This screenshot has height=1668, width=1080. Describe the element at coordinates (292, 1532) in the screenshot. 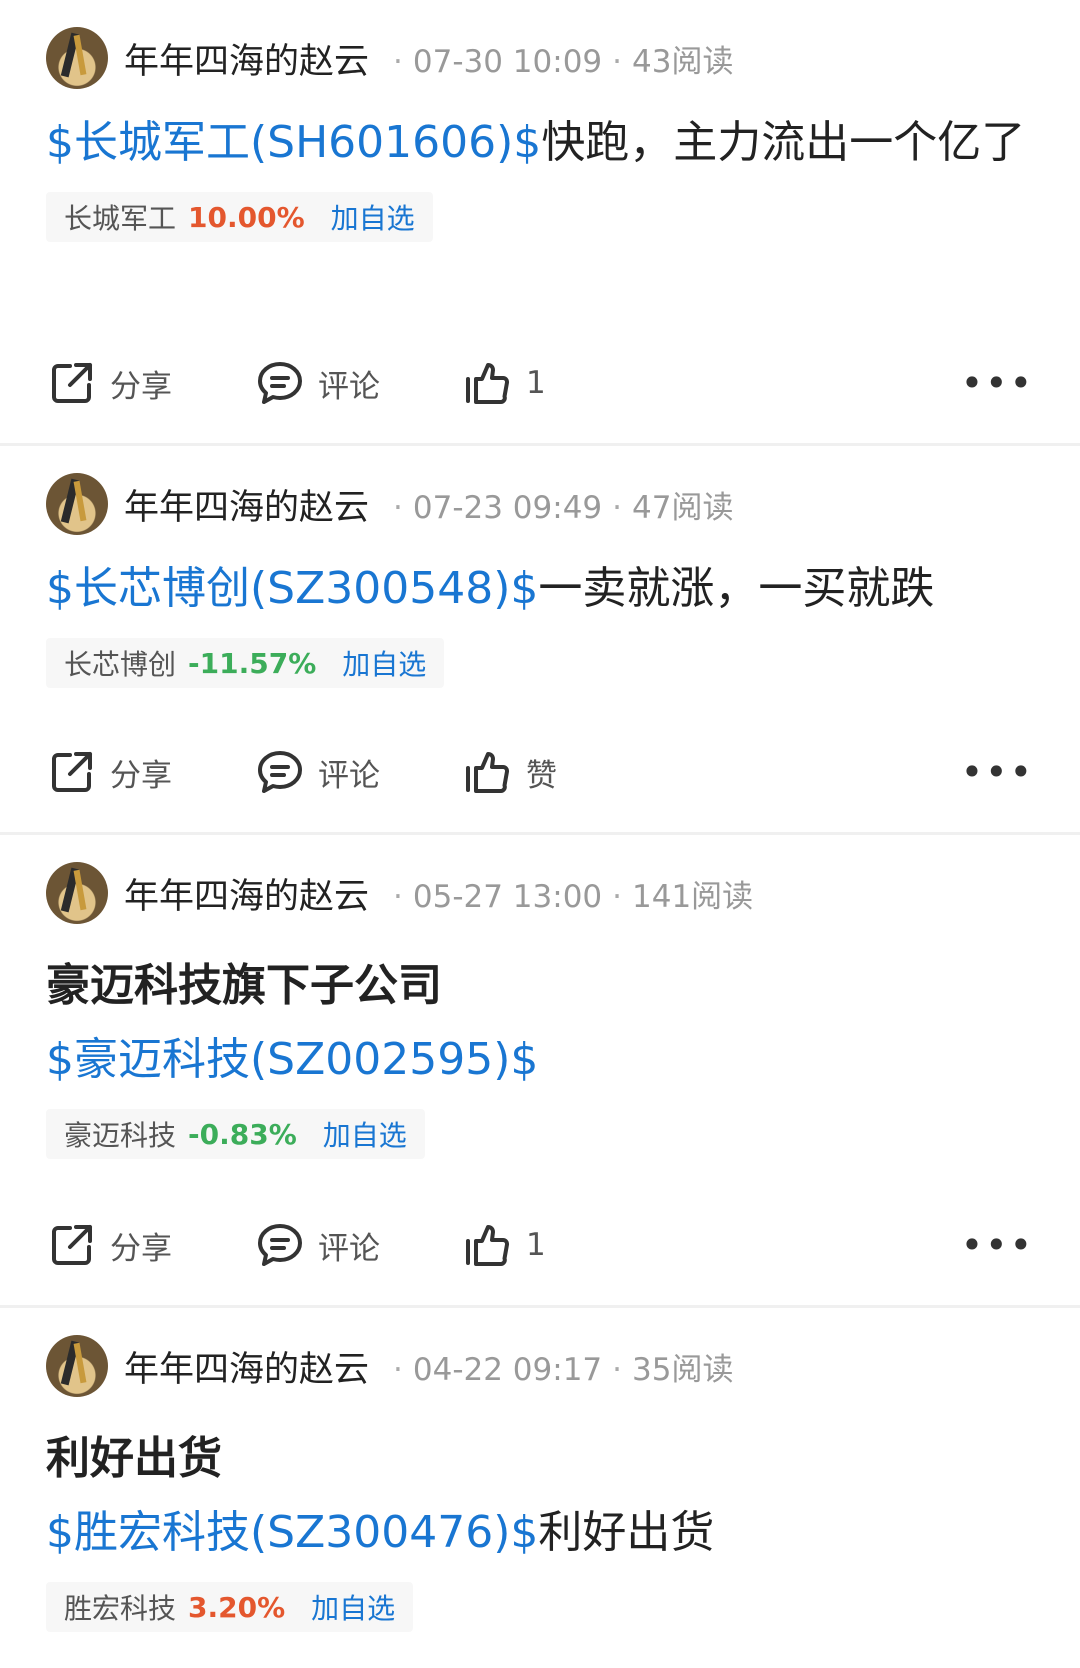

I see `stock-link: $胜宏科技(SZ300476)$` at that location.